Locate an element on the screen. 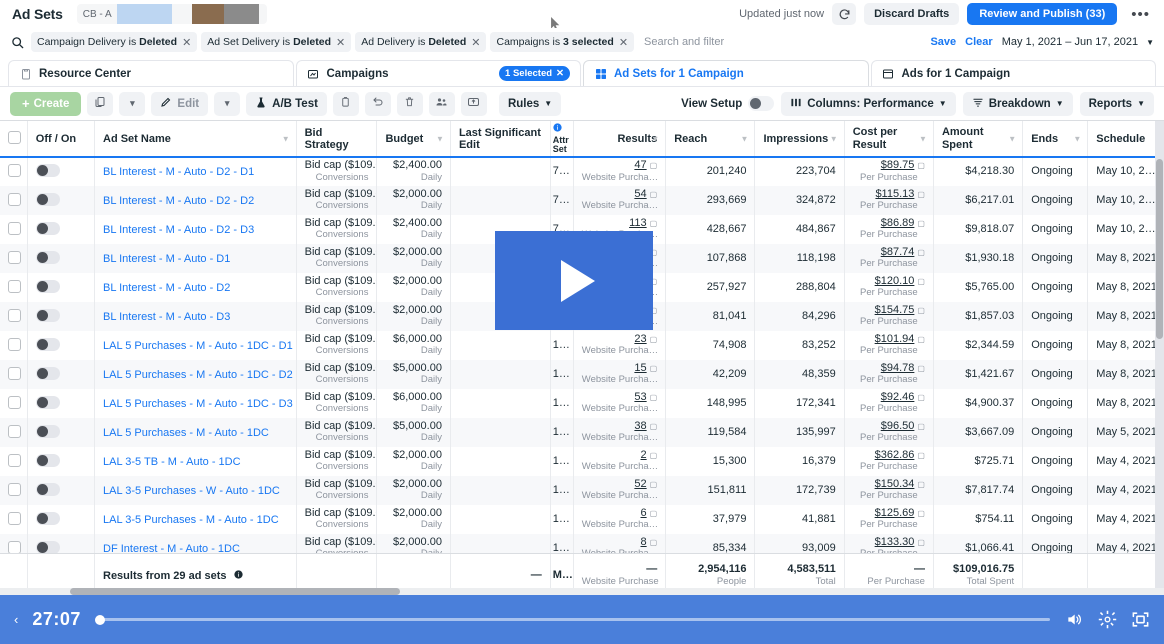 Image resolution: width=1164 pixels, height=644 pixels. reports-button: Reports ▼ is located at coordinates (1116, 103).